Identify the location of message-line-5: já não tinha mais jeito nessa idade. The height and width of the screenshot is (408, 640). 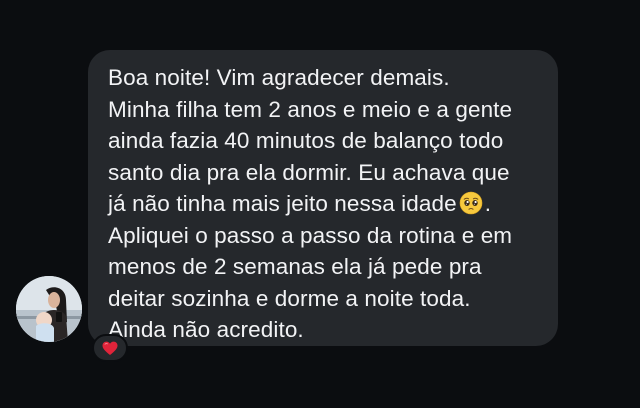
(282, 203).